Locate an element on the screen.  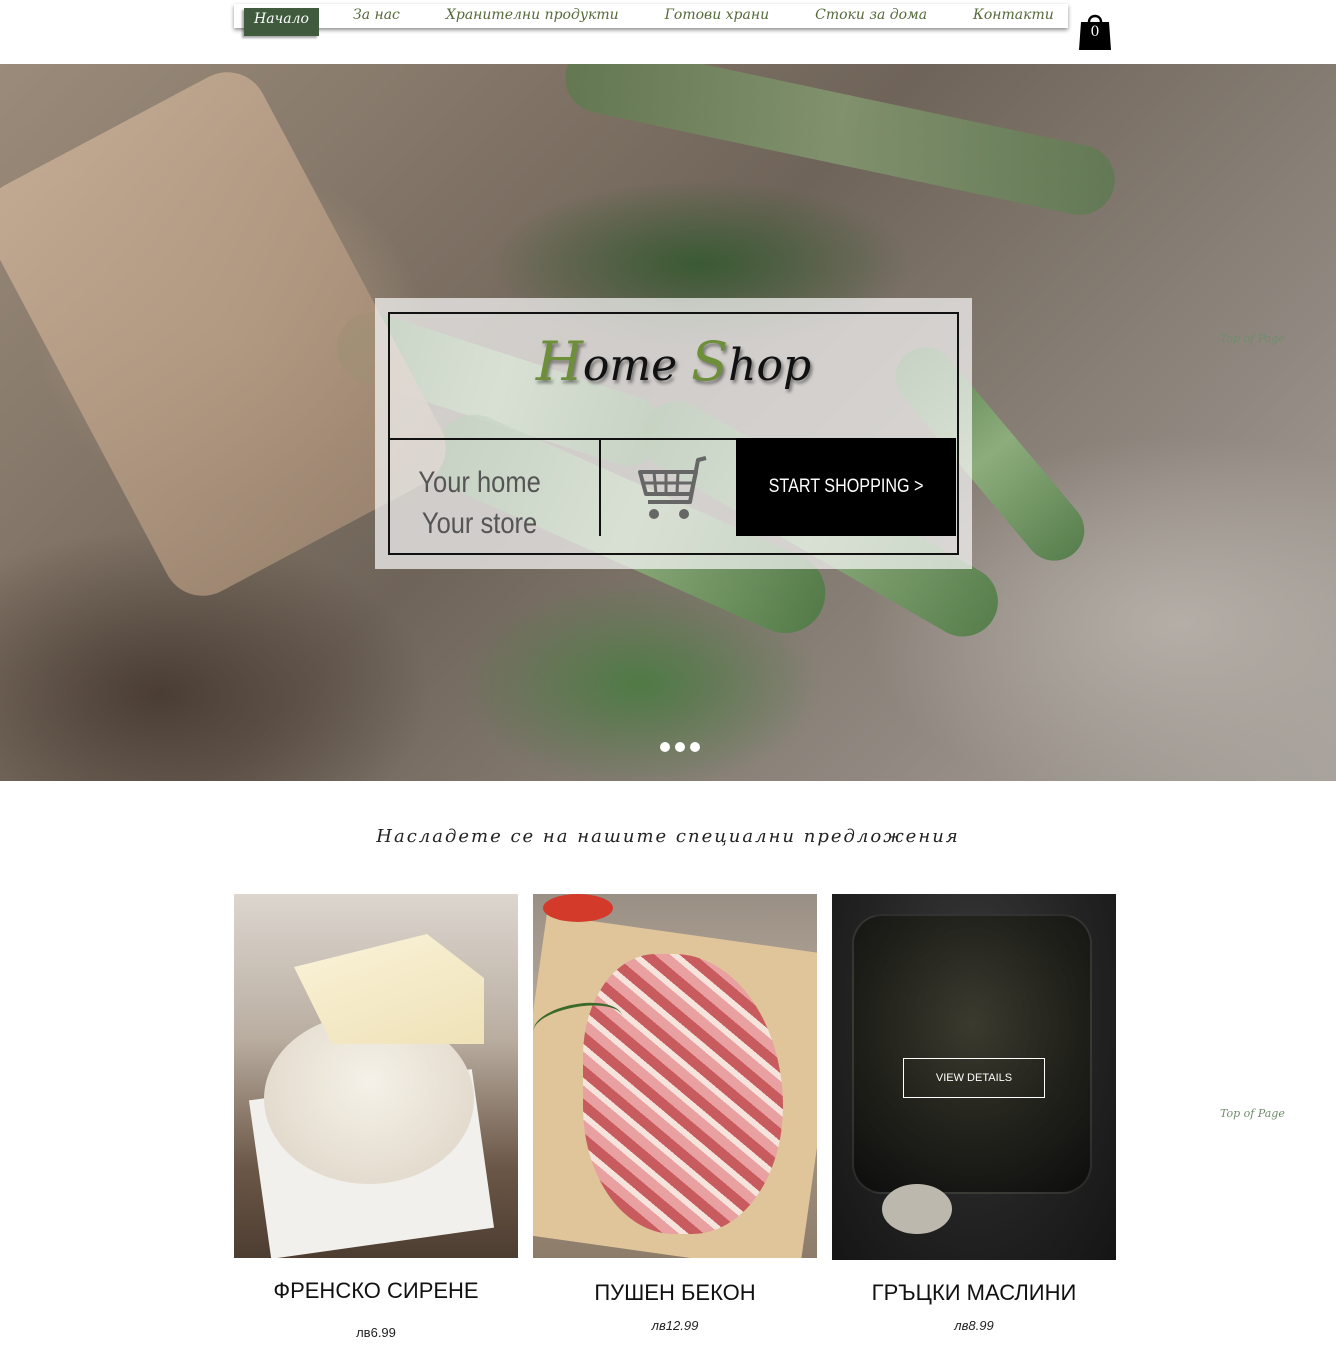
product-name: ГРЪЦКИ МАСЛИНИ is located at coordinates (974, 1293).